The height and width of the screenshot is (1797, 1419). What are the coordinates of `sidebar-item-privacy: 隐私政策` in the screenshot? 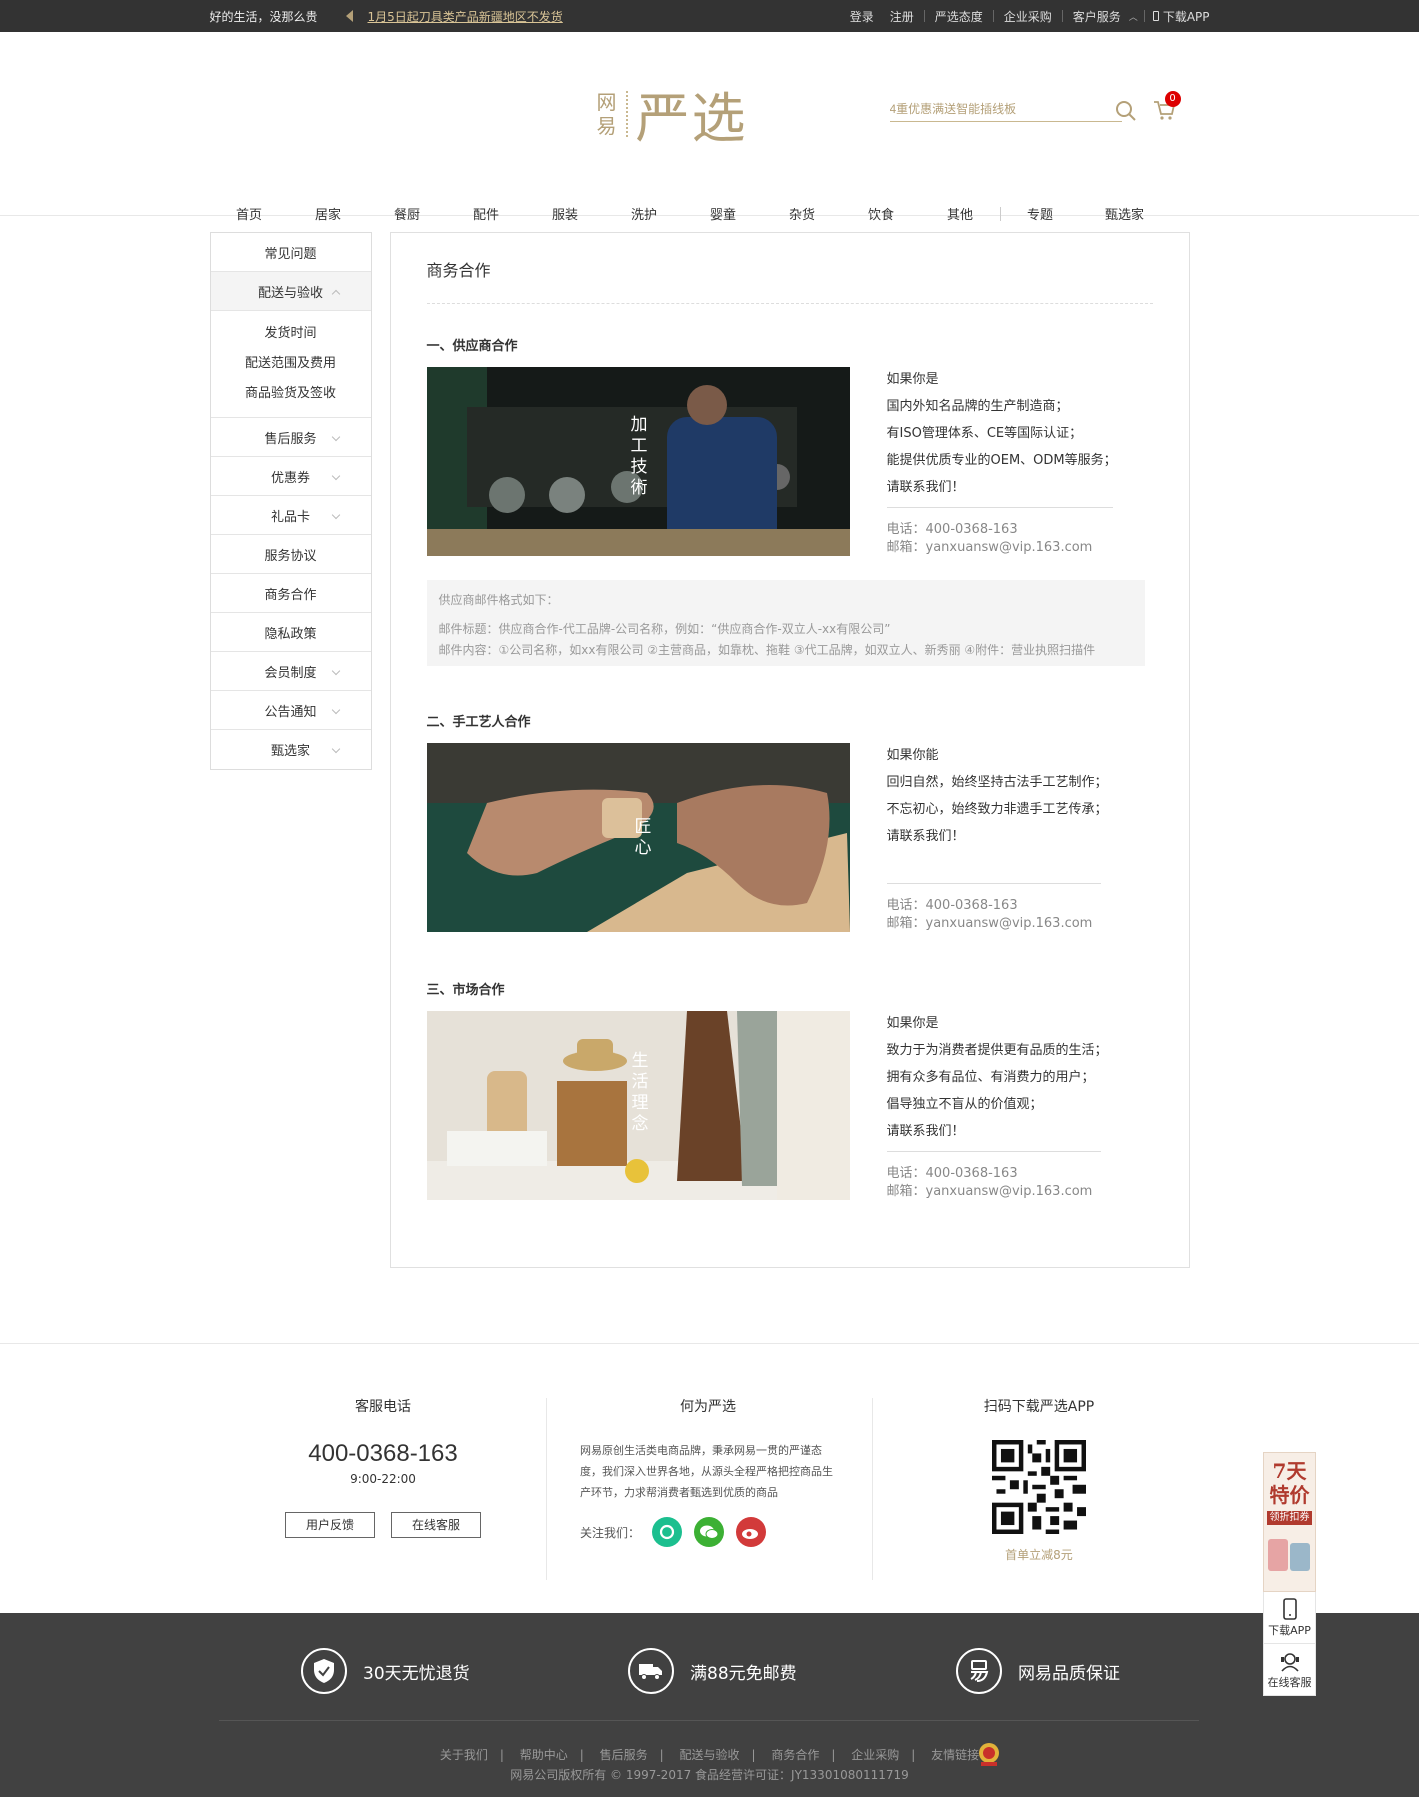 It's located at (290, 632).